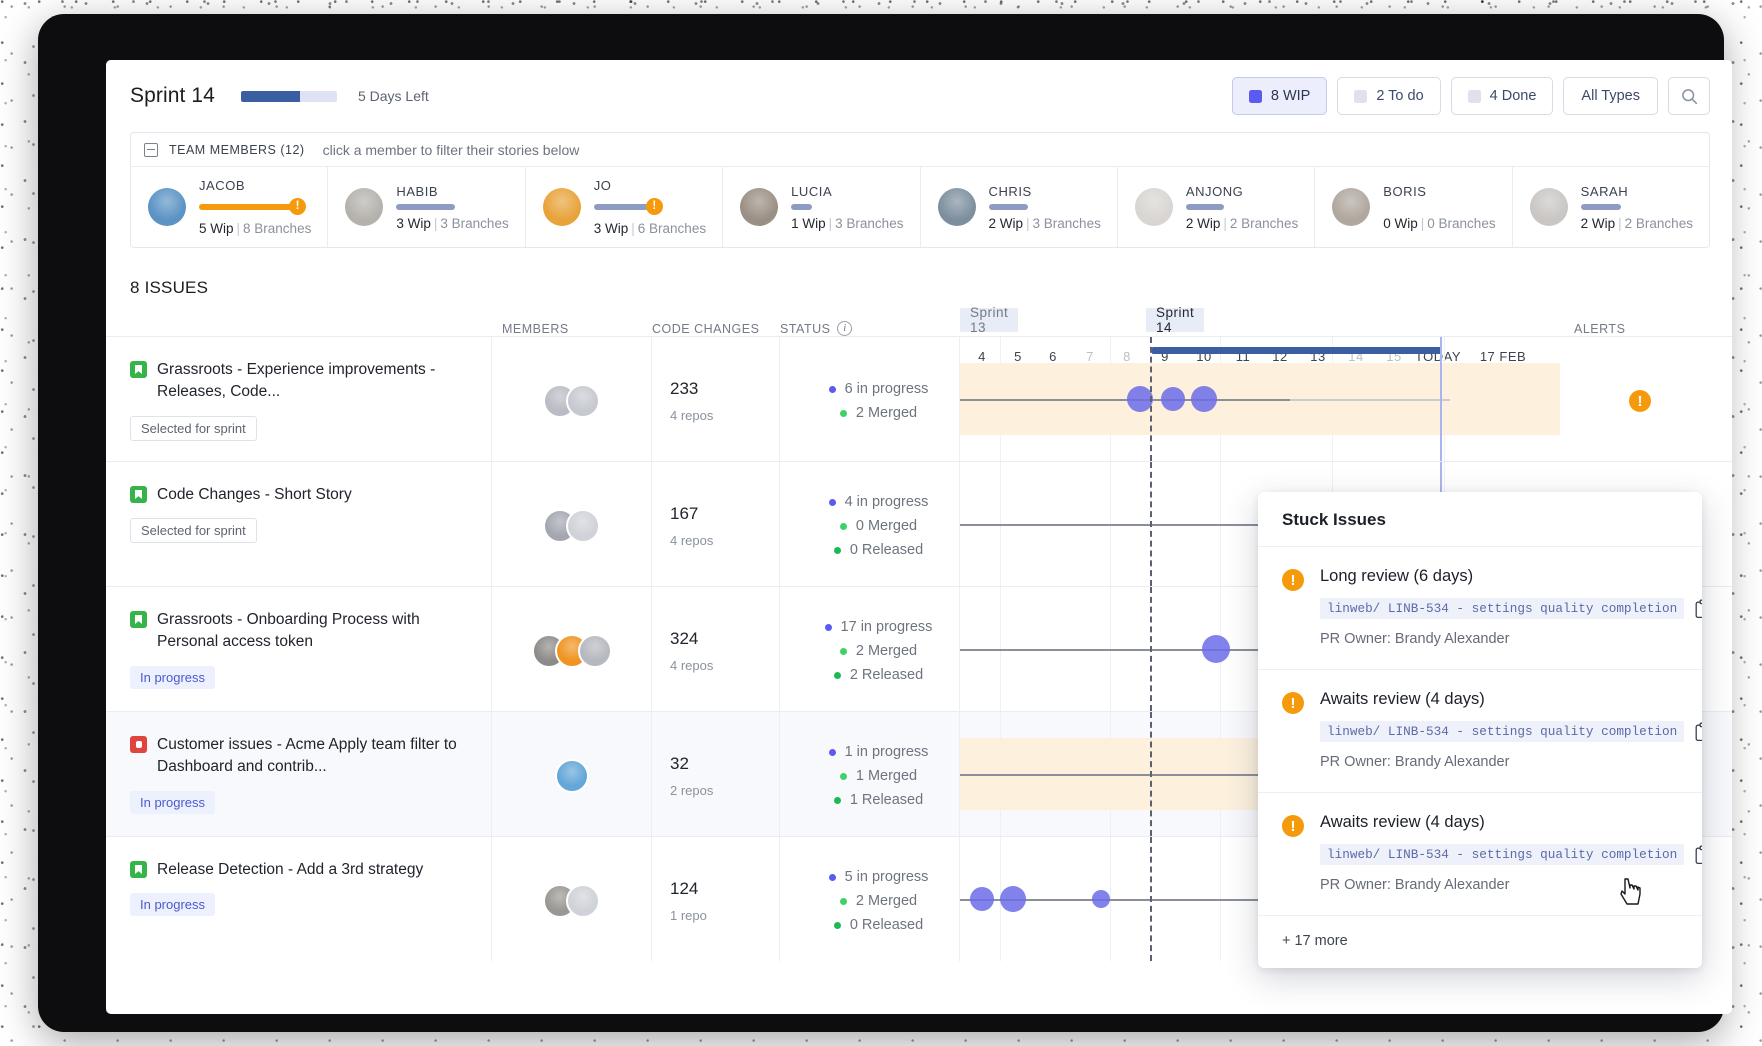  I want to click on filter-todo: 2 To do, so click(1389, 96).